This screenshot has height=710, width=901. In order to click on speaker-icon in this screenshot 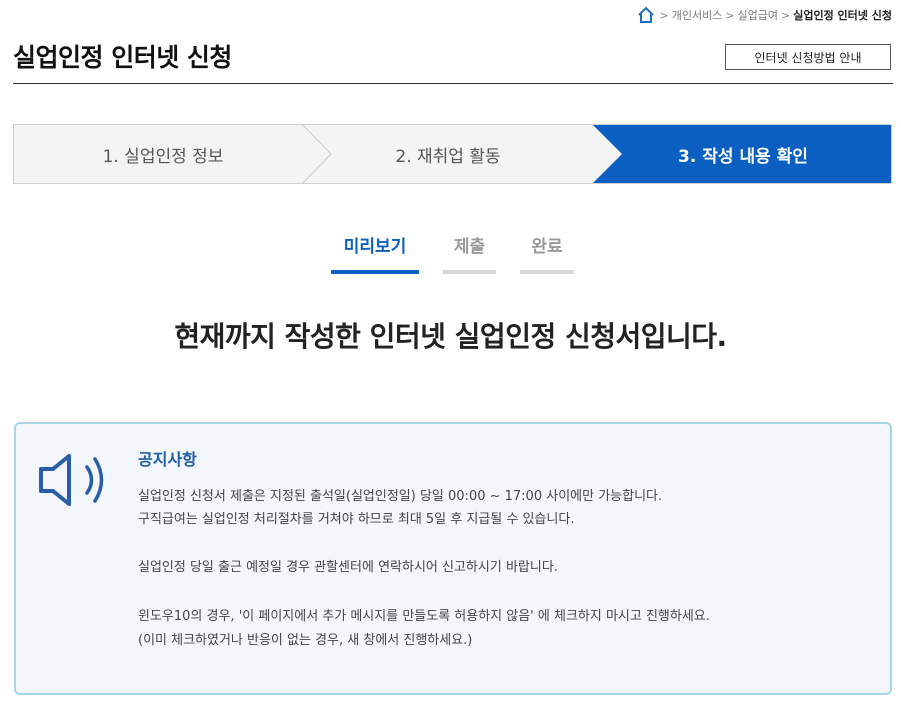, I will do `click(74, 480)`.